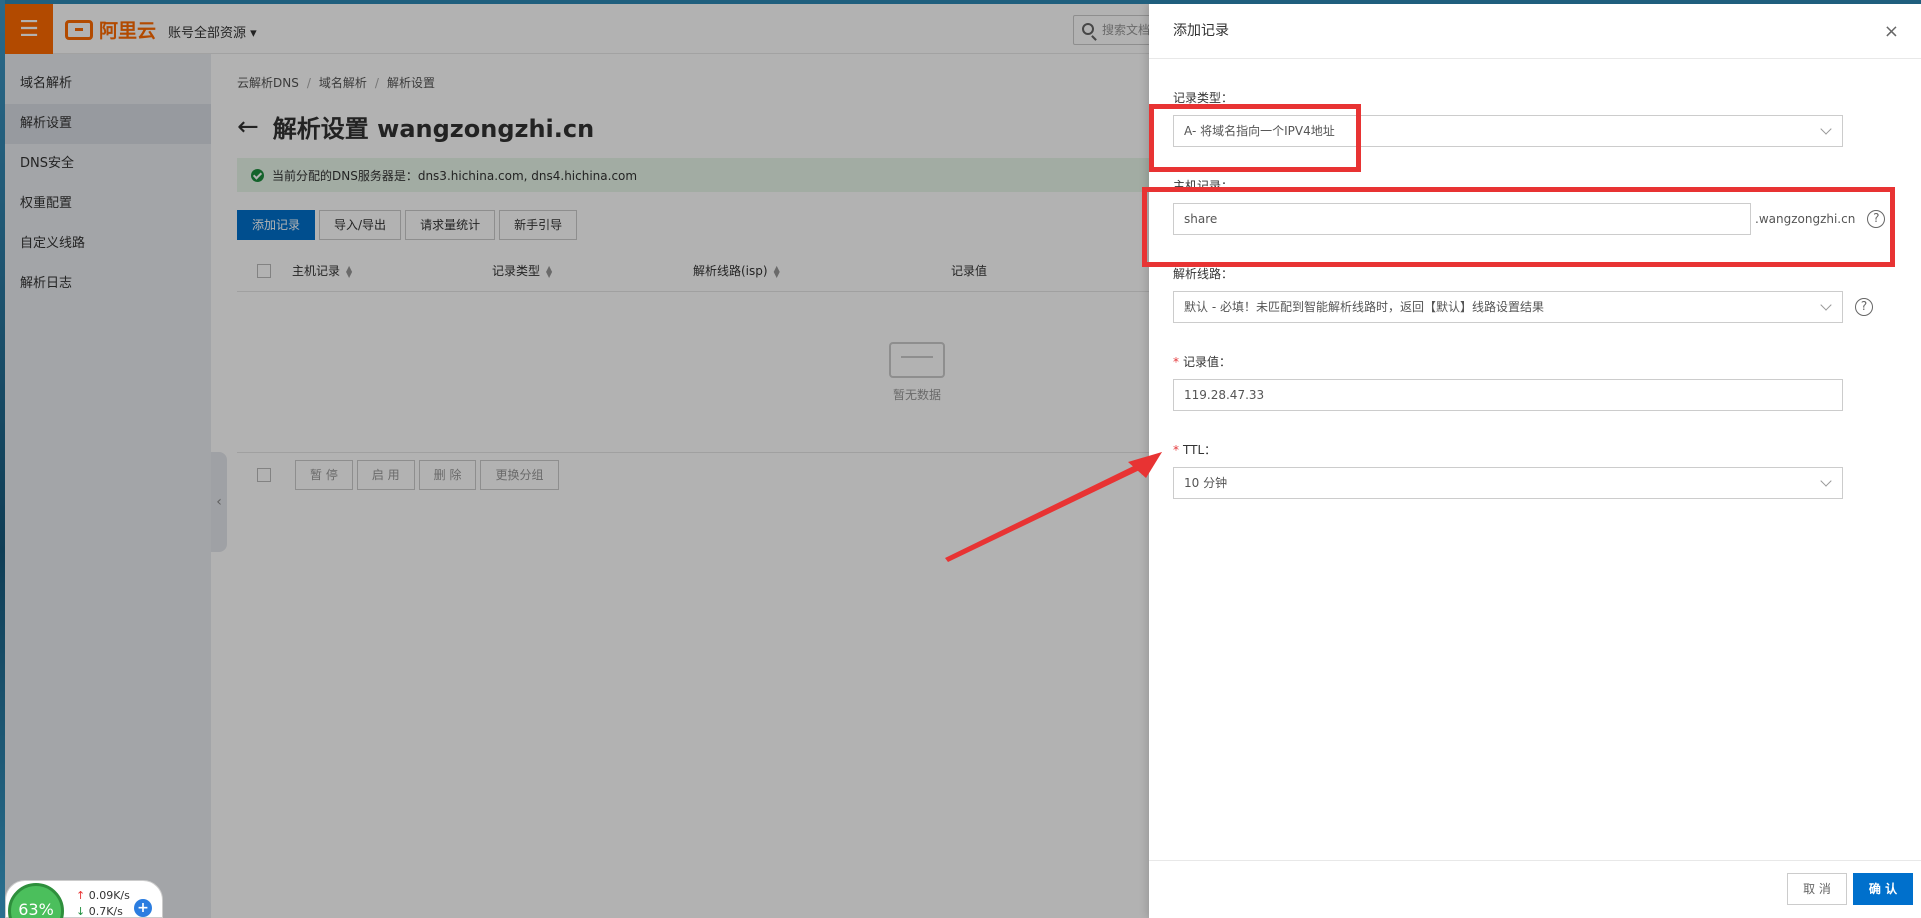 The height and width of the screenshot is (918, 1921). I want to click on annotation-arrow-shape, so click(1053, 507).